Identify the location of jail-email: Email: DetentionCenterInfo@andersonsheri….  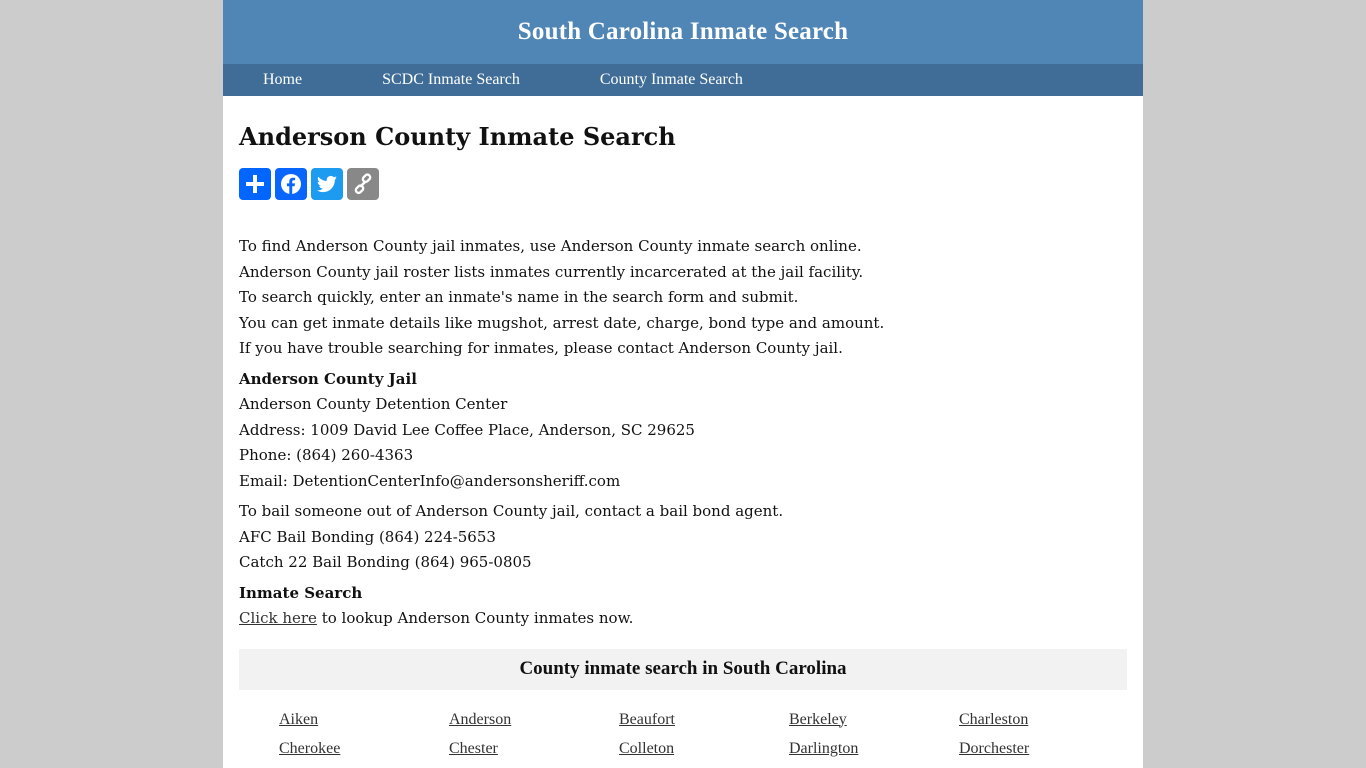
(430, 480).